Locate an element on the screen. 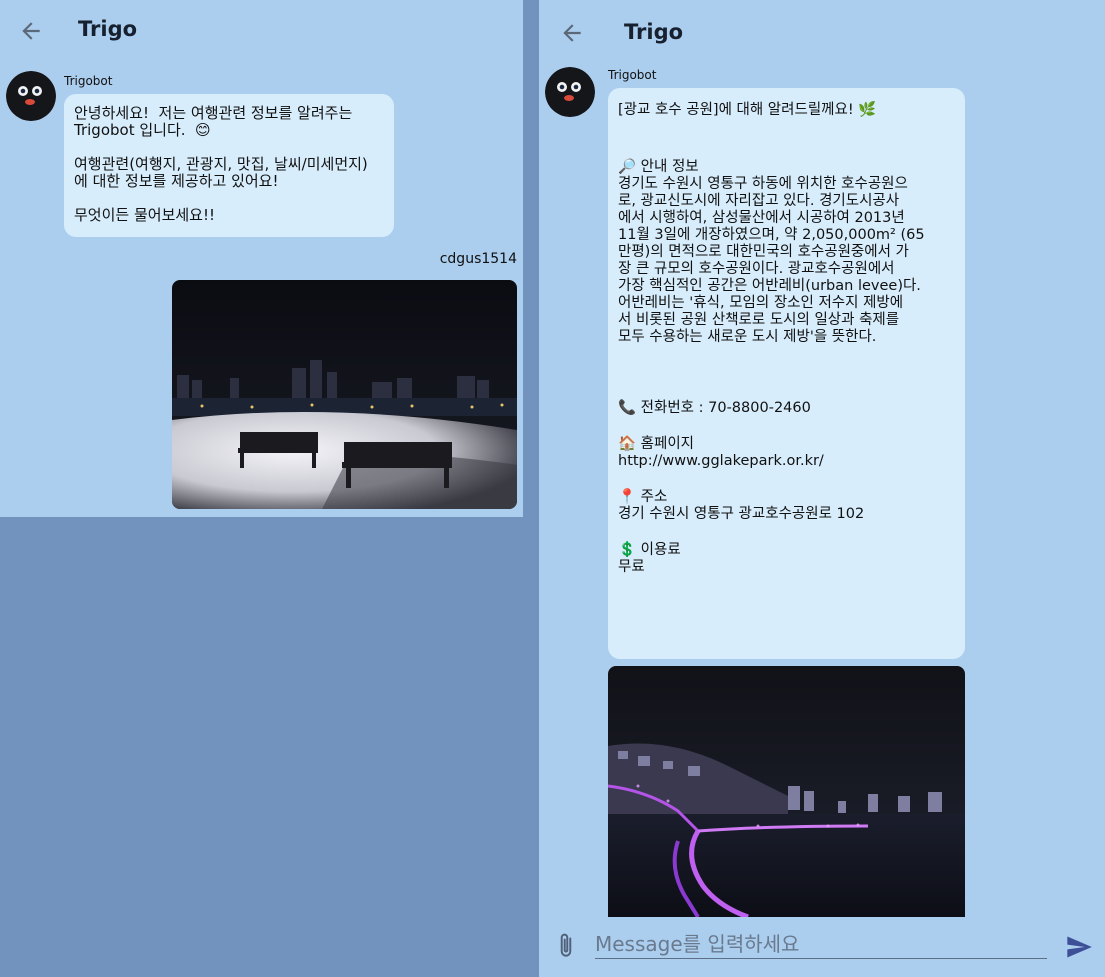 The width and height of the screenshot is (1105, 977). send-icon is located at coordinates (1079, 947).